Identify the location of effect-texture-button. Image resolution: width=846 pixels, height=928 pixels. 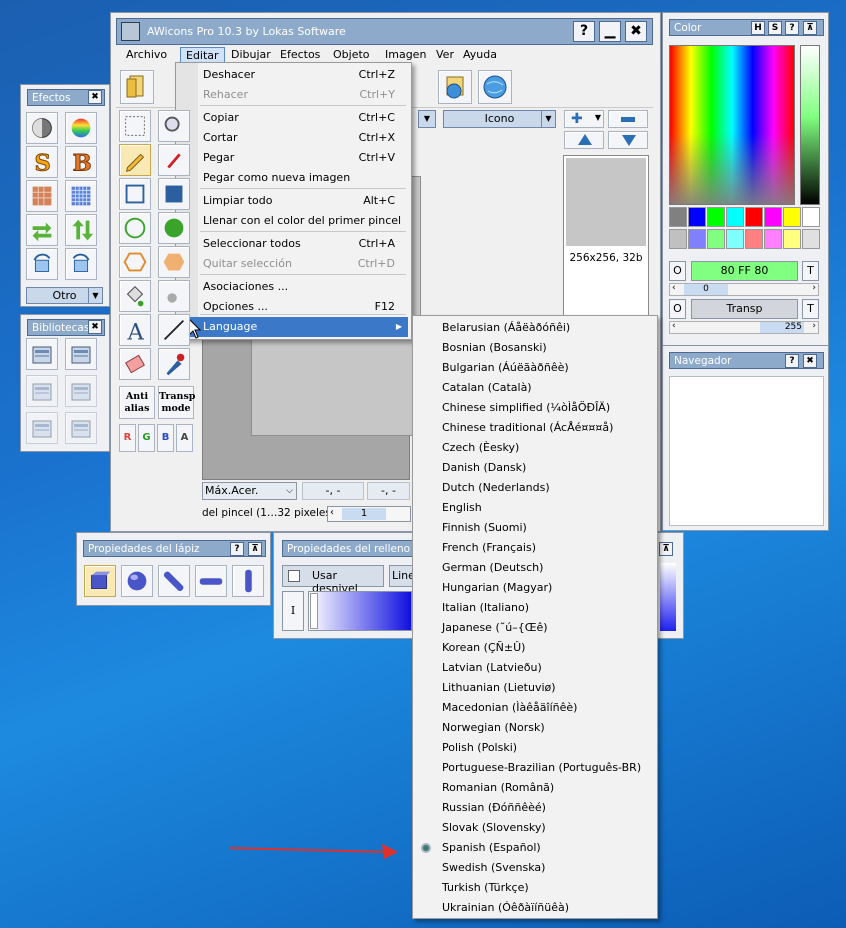
(42, 196).